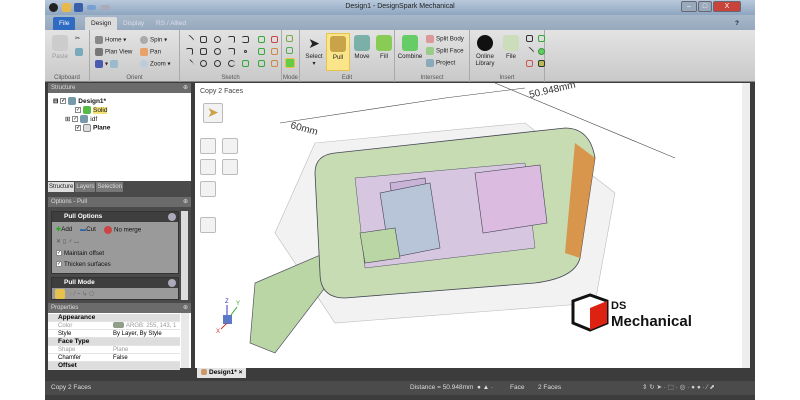  Describe the element at coordinates (61, 187) in the screenshot. I see `tab-structure: Structure` at that location.